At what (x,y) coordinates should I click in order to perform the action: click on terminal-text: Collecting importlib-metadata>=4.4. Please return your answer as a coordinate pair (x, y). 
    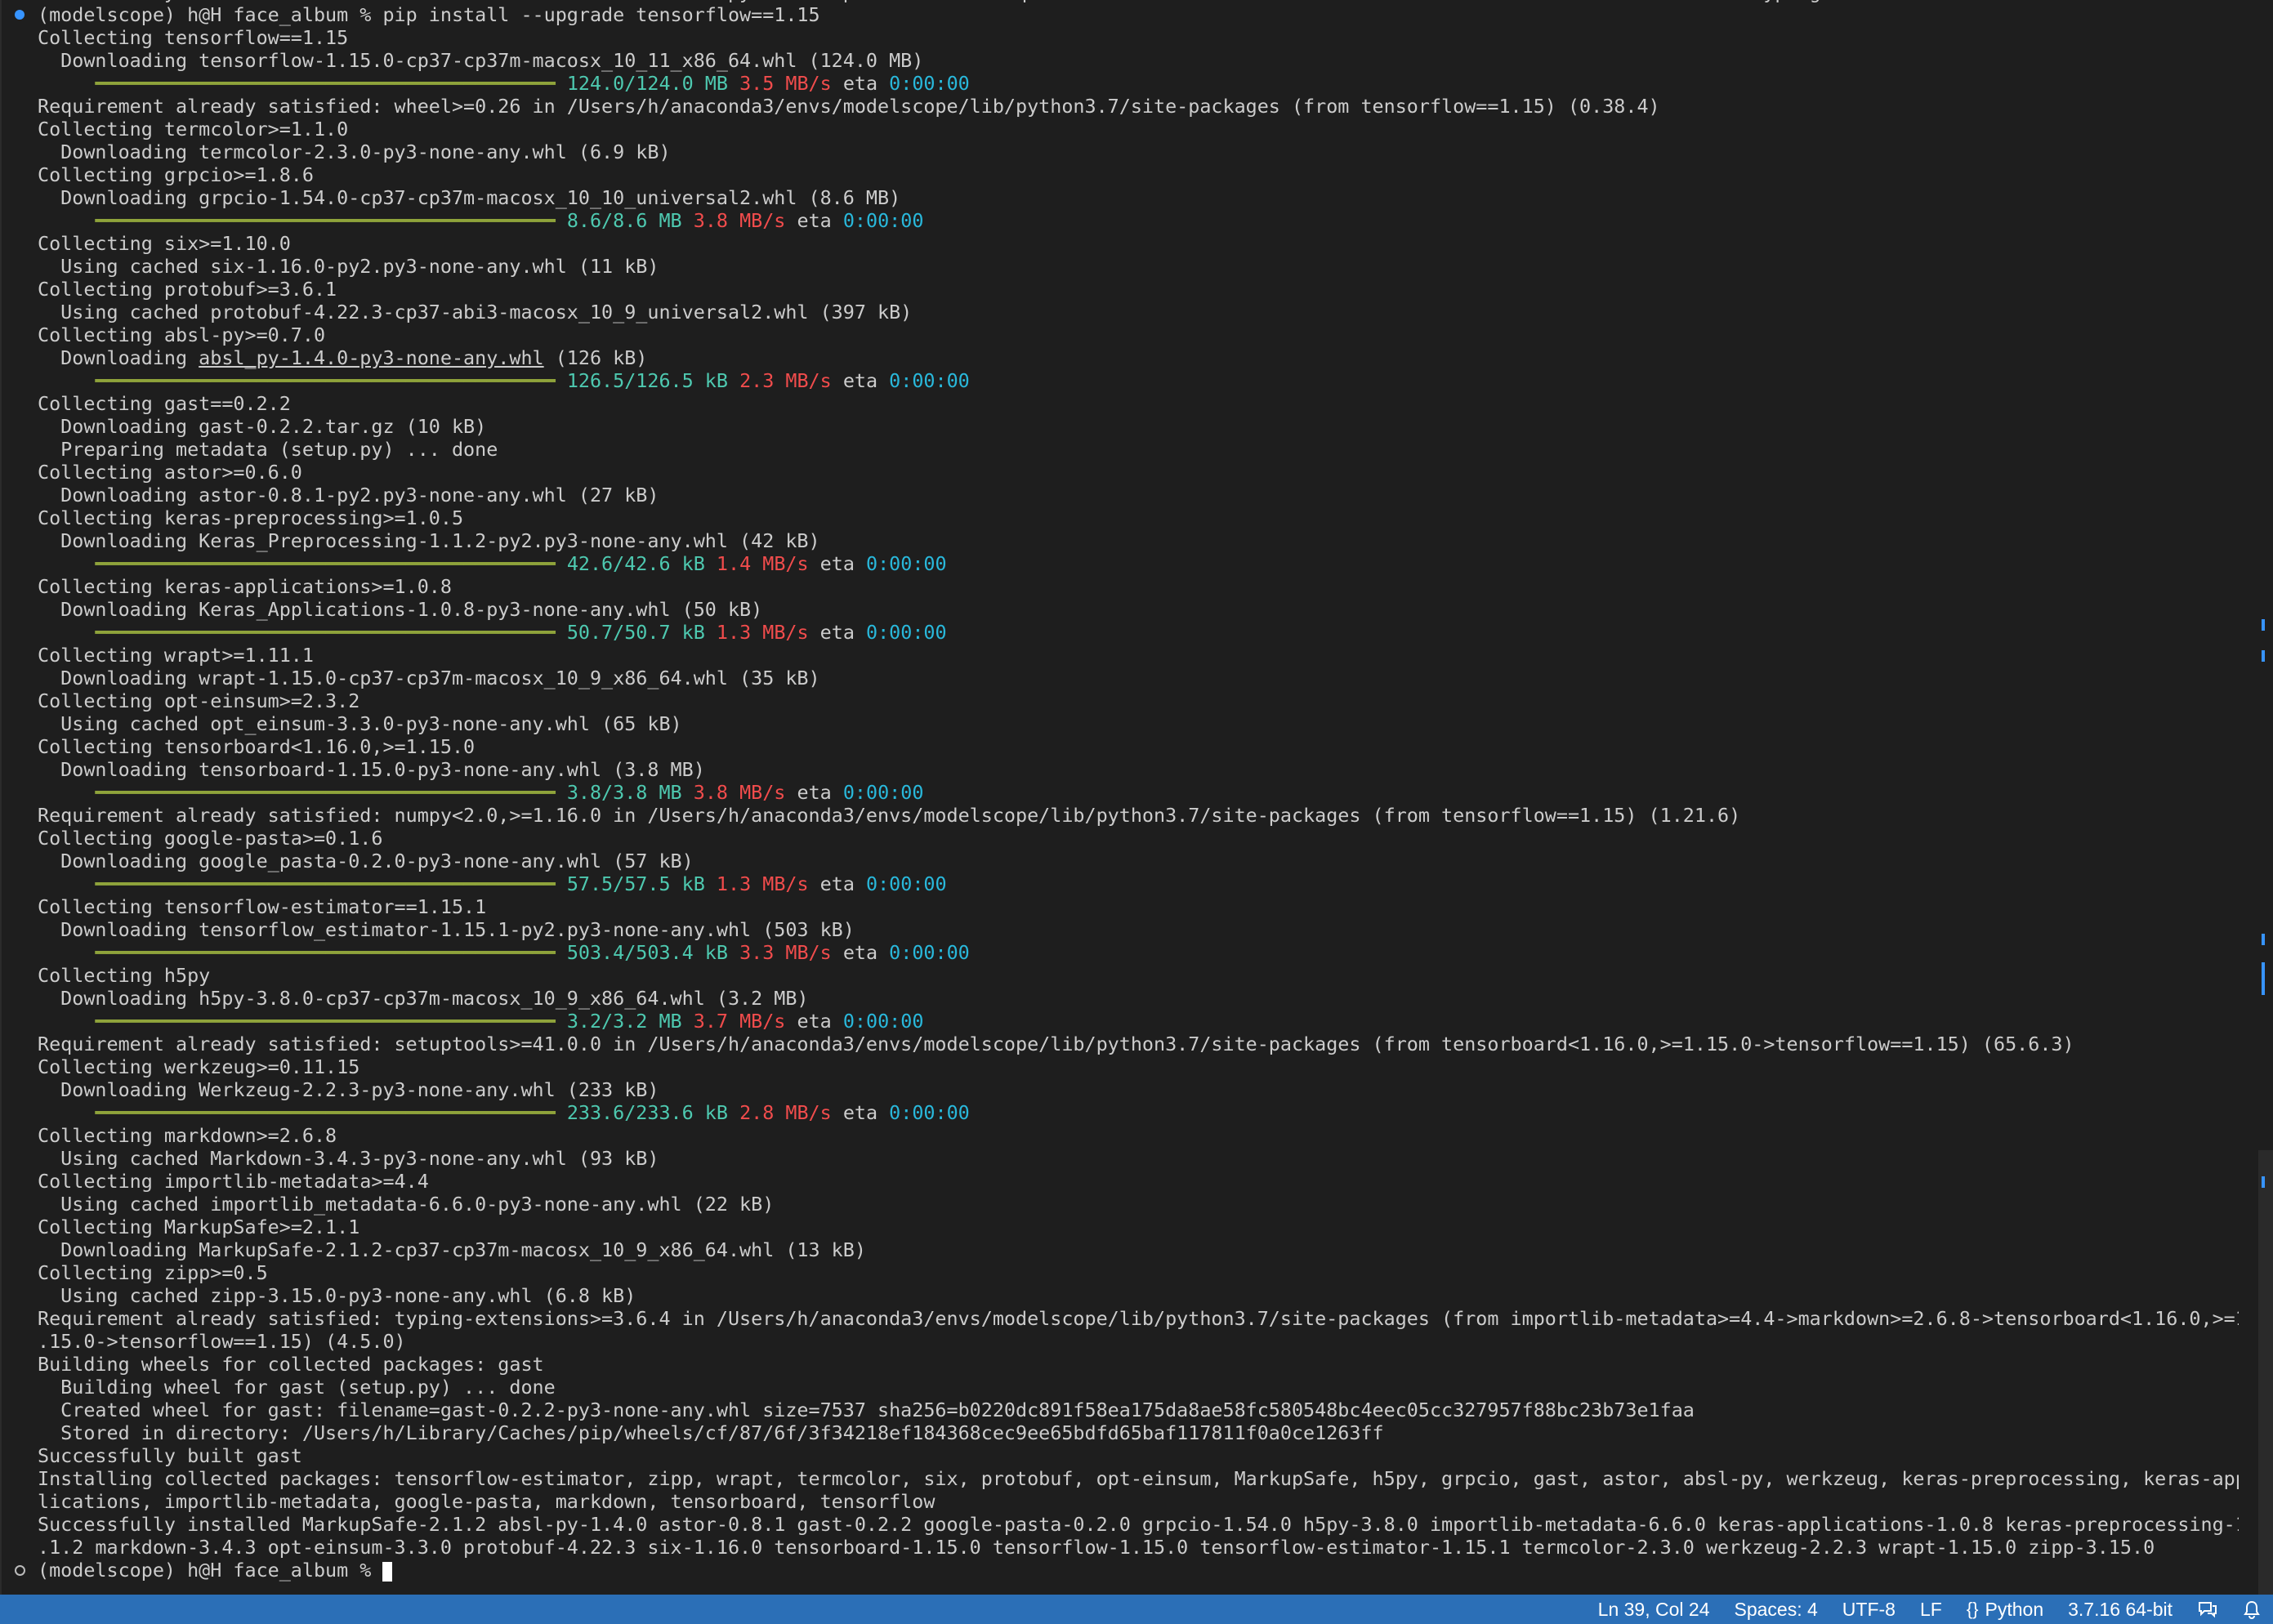
    Looking at the image, I should click on (234, 1181).